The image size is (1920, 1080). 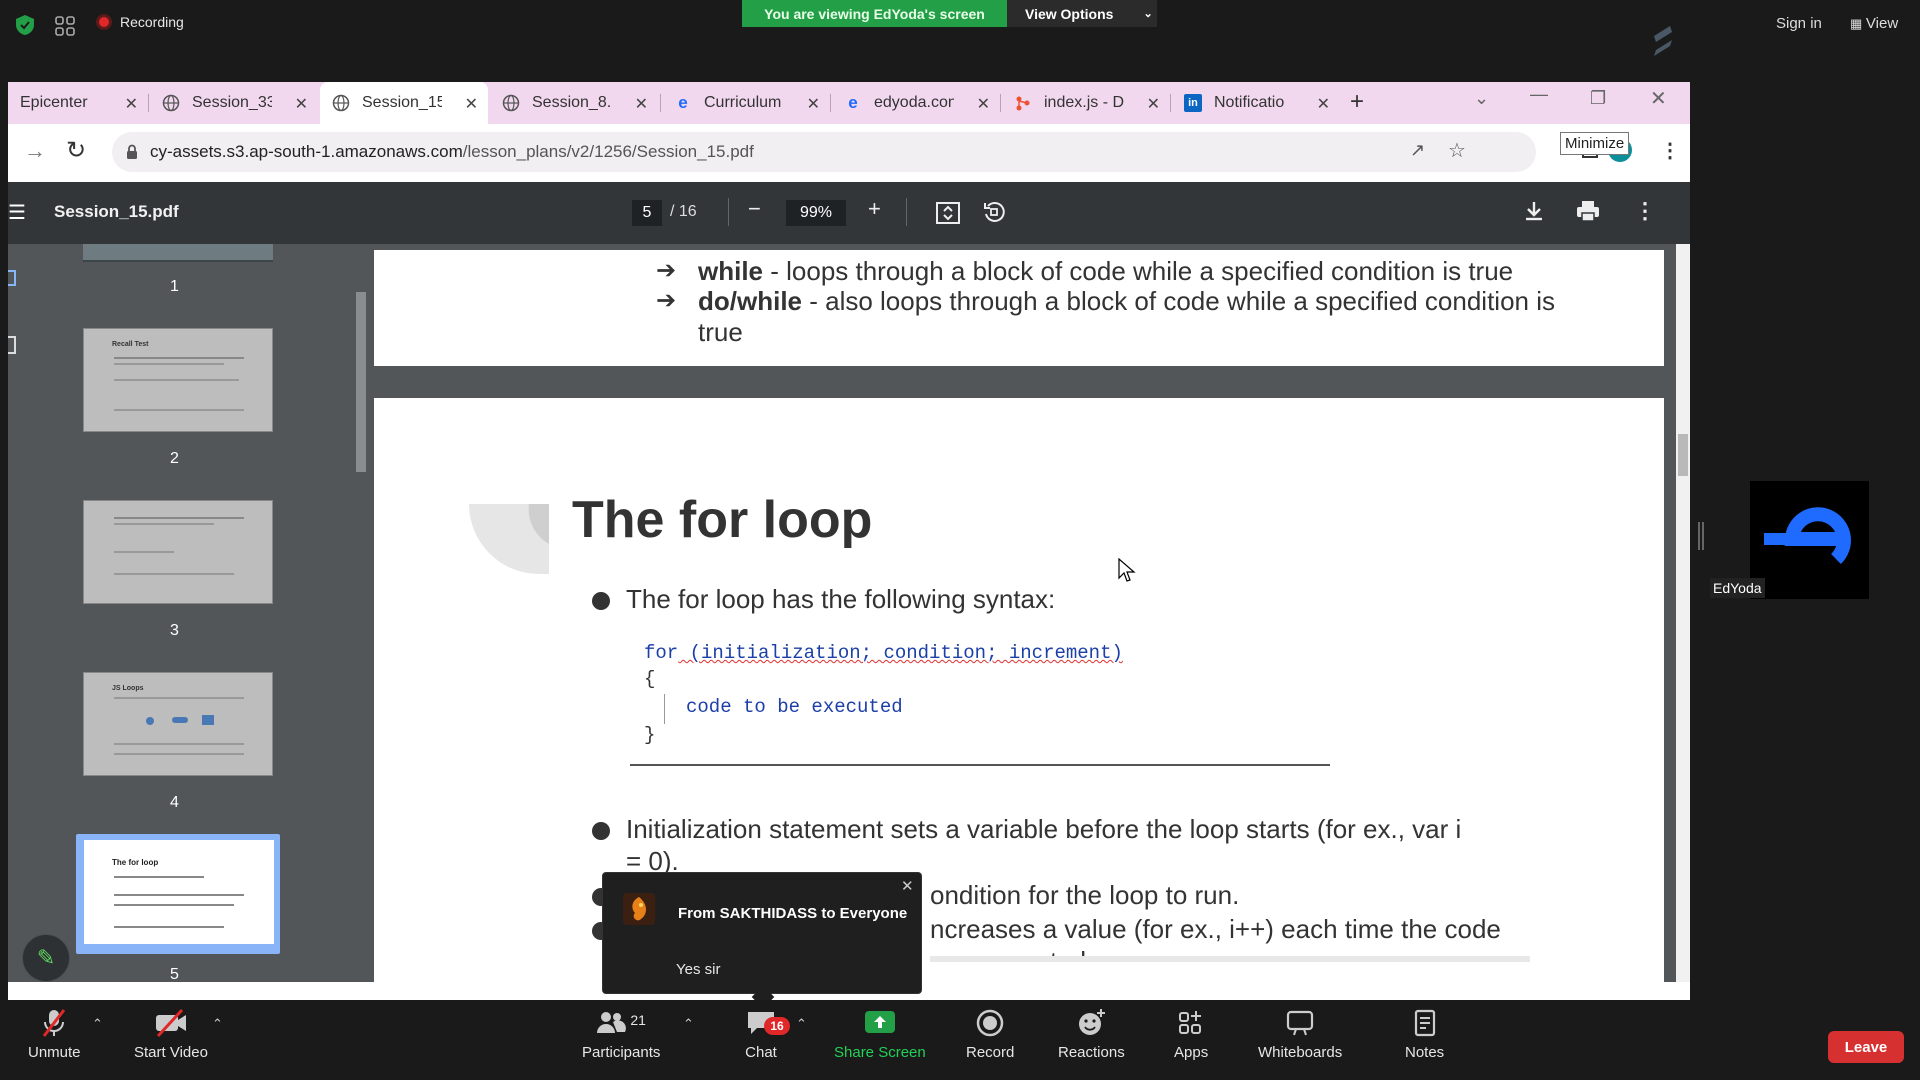 What do you see at coordinates (341, 103) in the screenshot?
I see `globe-icon` at bounding box center [341, 103].